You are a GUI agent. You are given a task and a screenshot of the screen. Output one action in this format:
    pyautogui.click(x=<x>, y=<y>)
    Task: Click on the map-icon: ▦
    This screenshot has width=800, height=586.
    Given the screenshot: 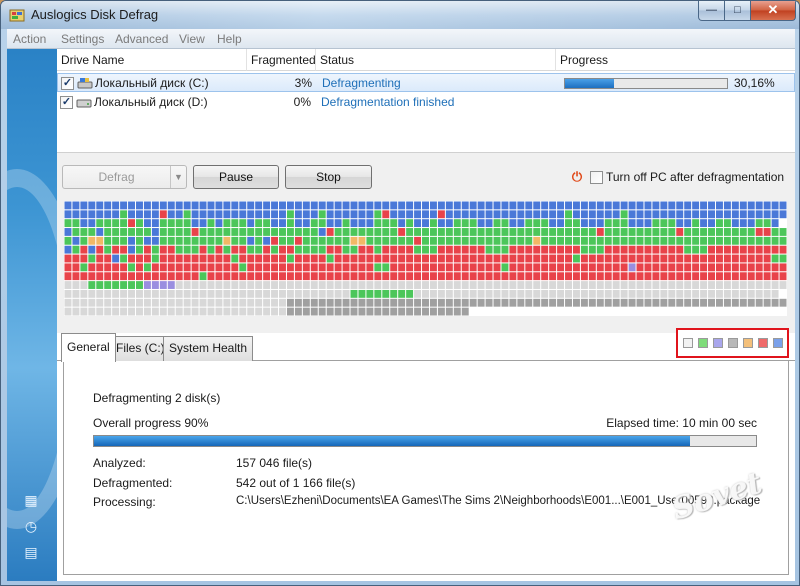 What is the action you would take?
    pyautogui.click(x=31, y=500)
    